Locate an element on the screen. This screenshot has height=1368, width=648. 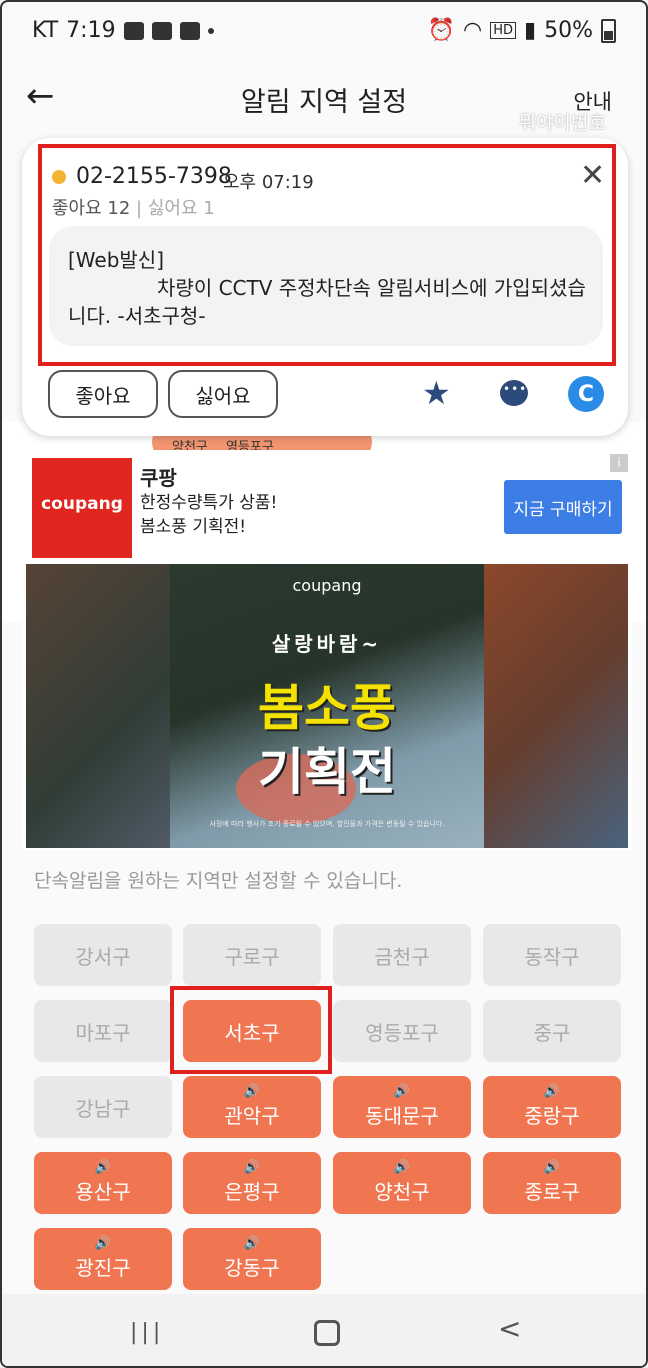
region-label: 구로구 is located at coordinates (252, 956).